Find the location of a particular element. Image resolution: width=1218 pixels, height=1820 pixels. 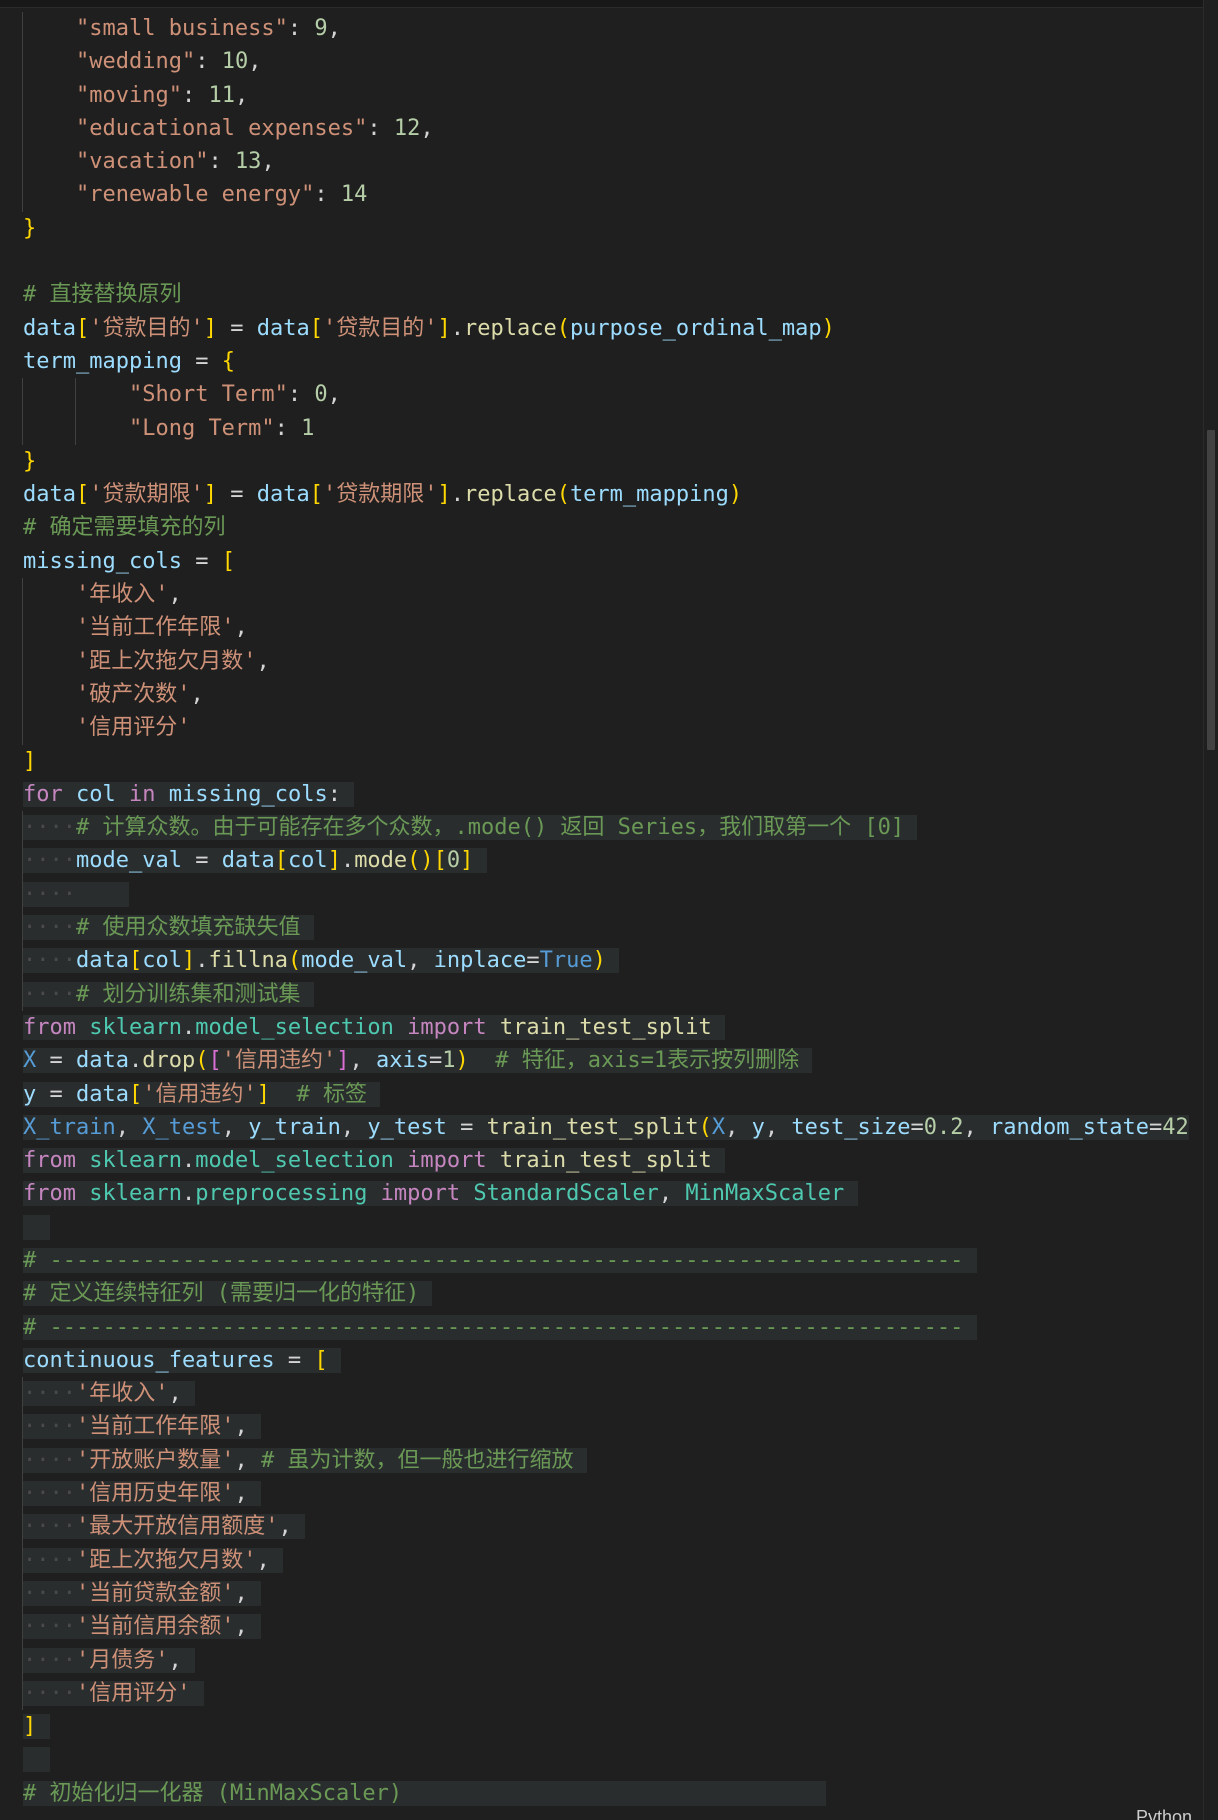

code-token: '贷款目的' is located at coordinates (146, 328).